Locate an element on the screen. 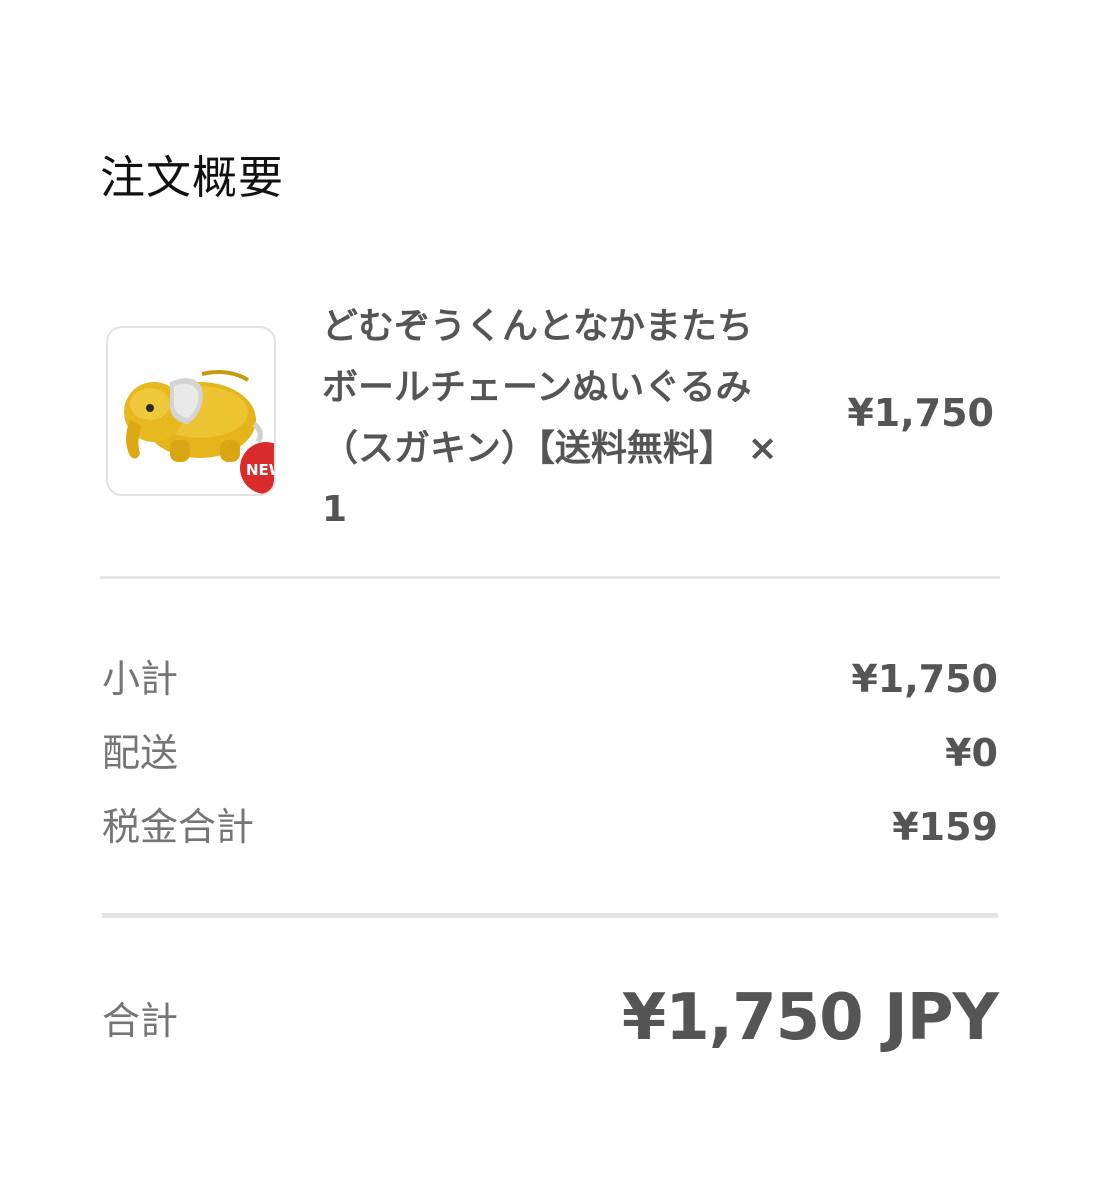 The image size is (1102, 1200). shipping-value: ¥0 is located at coordinates (971, 753).